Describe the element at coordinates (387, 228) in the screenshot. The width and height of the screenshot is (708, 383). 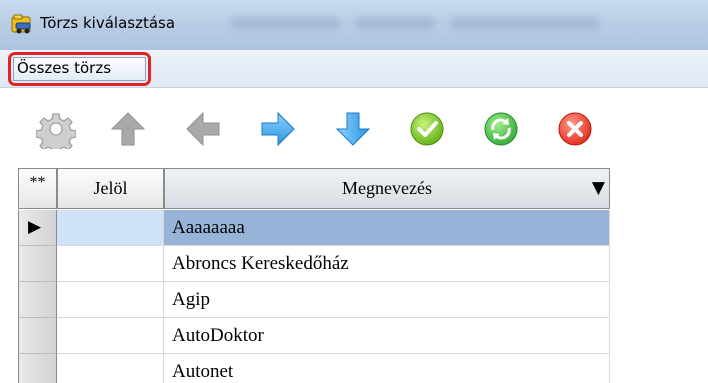
I see `row-name-cell: Aaaaaaaa` at that location.